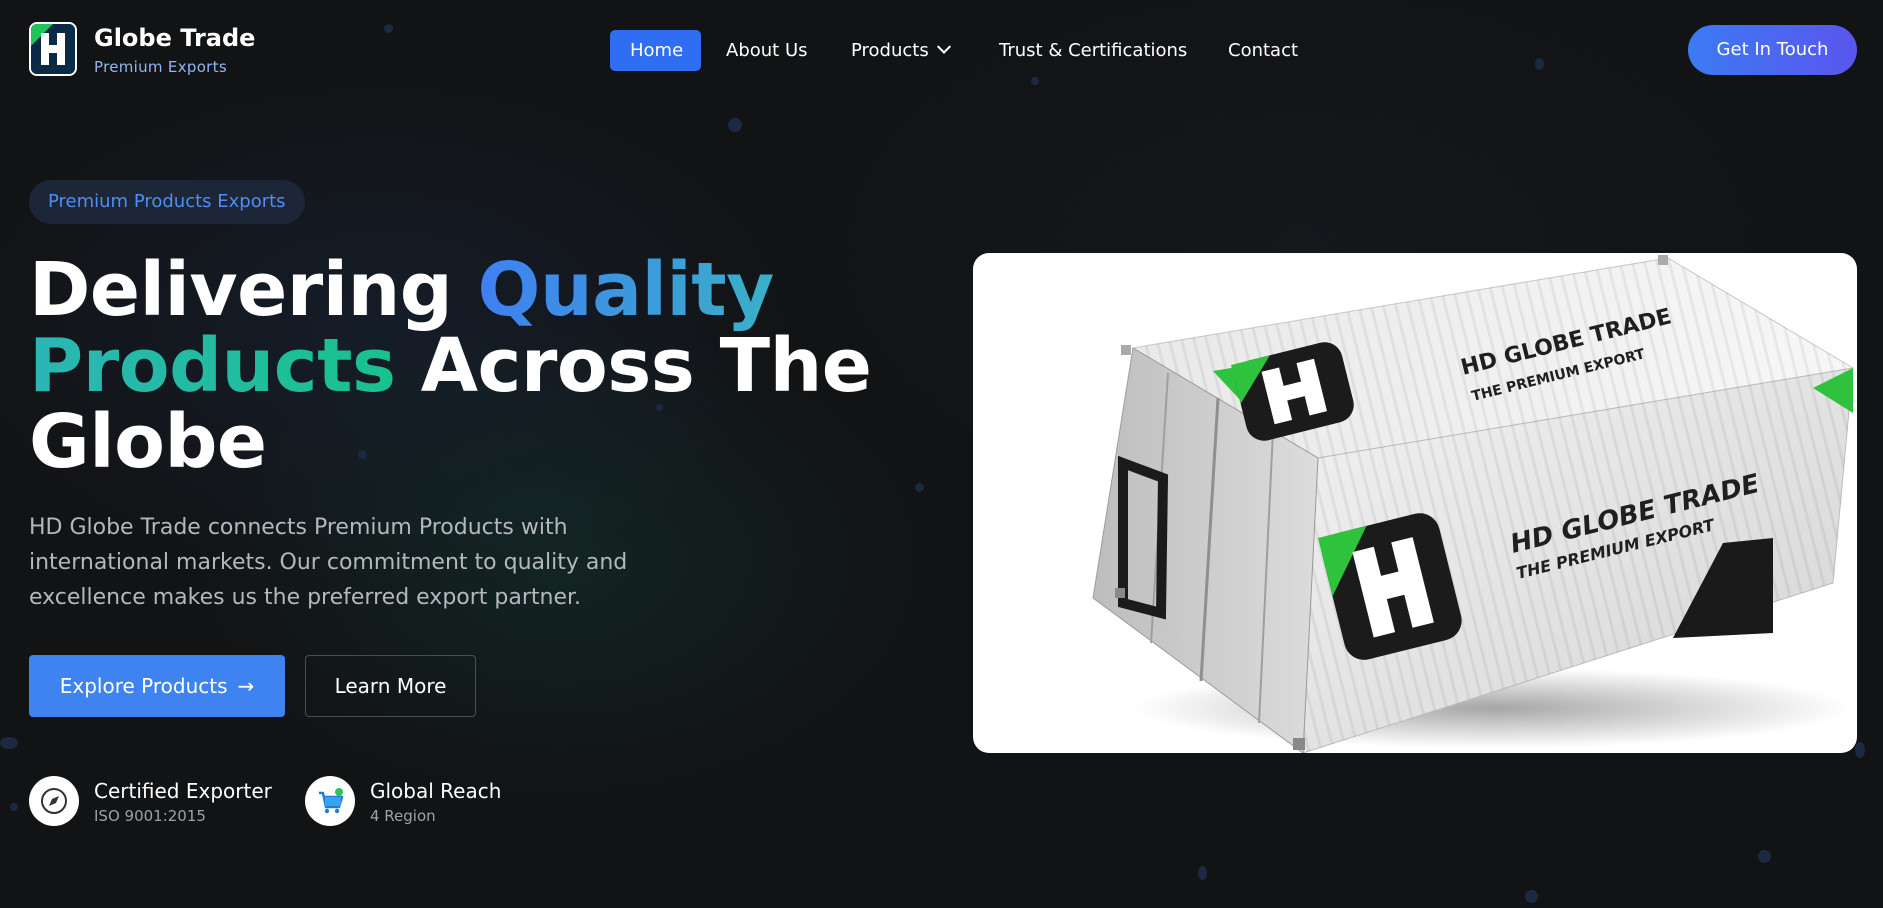 This screenshot has height=908, width=1883. I want to click on headline-highlight-quality: Quality, so click(626, 290).